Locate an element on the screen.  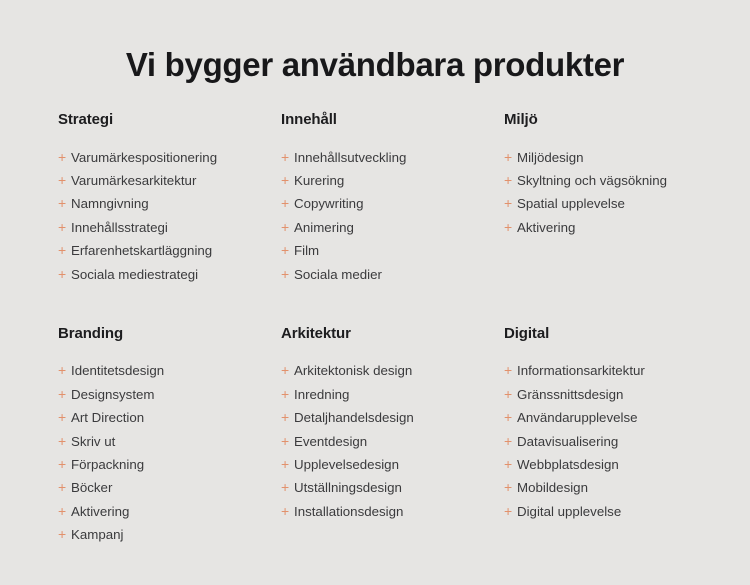
service-item-label: Utställningsdesign is located at coordinates (348, 488).